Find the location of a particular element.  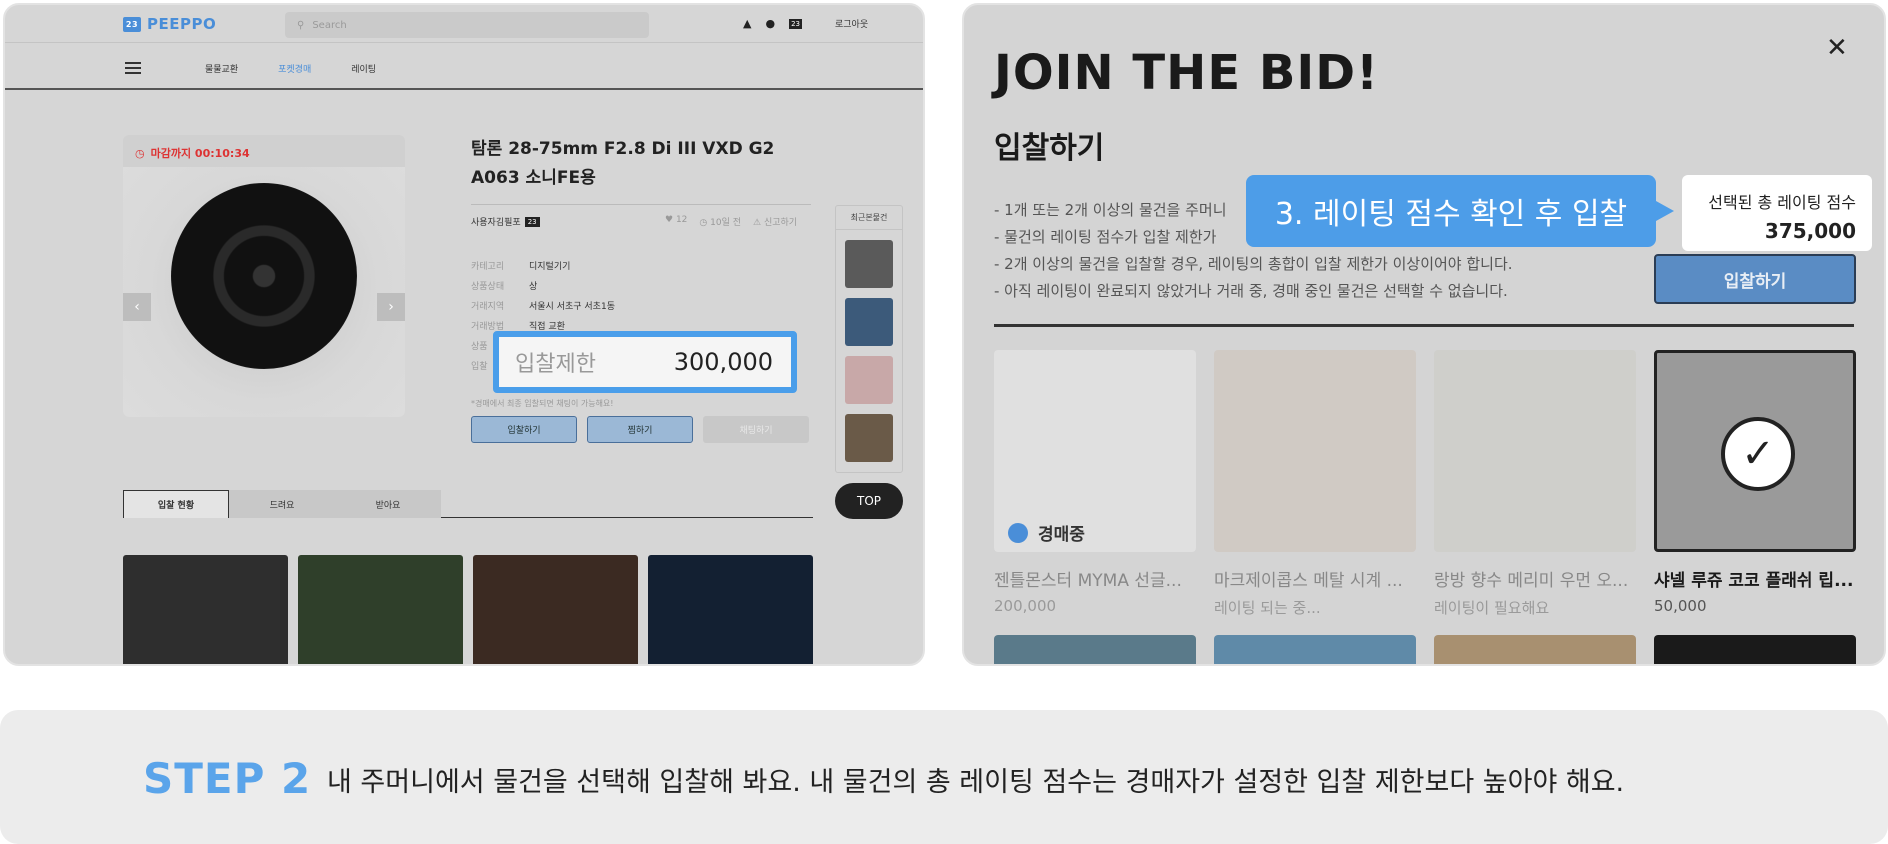

sunglasses-image: 경매중 is located at coordinates (1095, 451).